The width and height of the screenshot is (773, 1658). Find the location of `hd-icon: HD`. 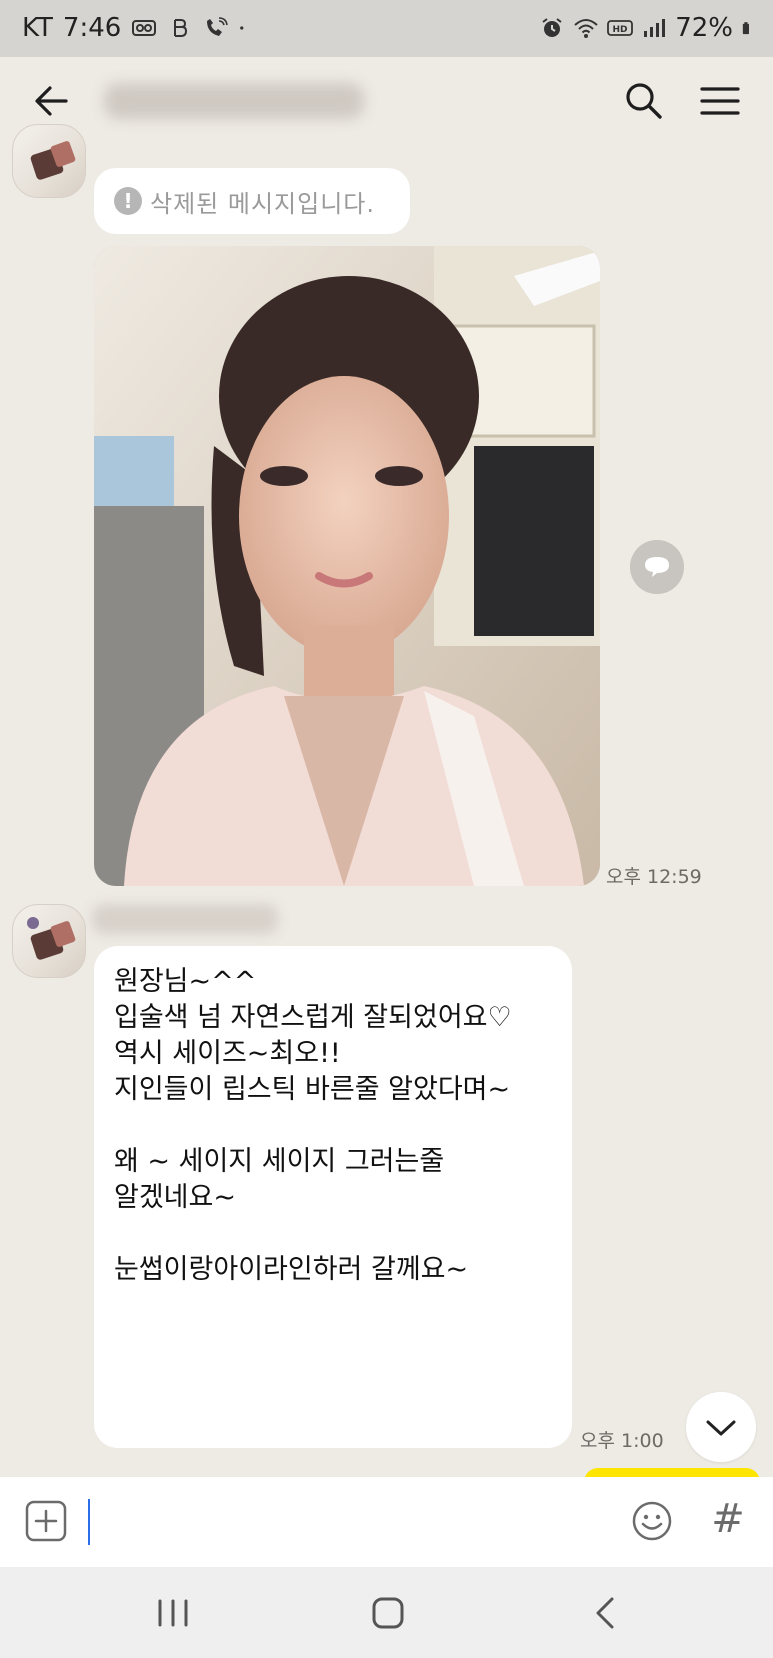

hd-icon: HD is located at coordinates (620, 28).